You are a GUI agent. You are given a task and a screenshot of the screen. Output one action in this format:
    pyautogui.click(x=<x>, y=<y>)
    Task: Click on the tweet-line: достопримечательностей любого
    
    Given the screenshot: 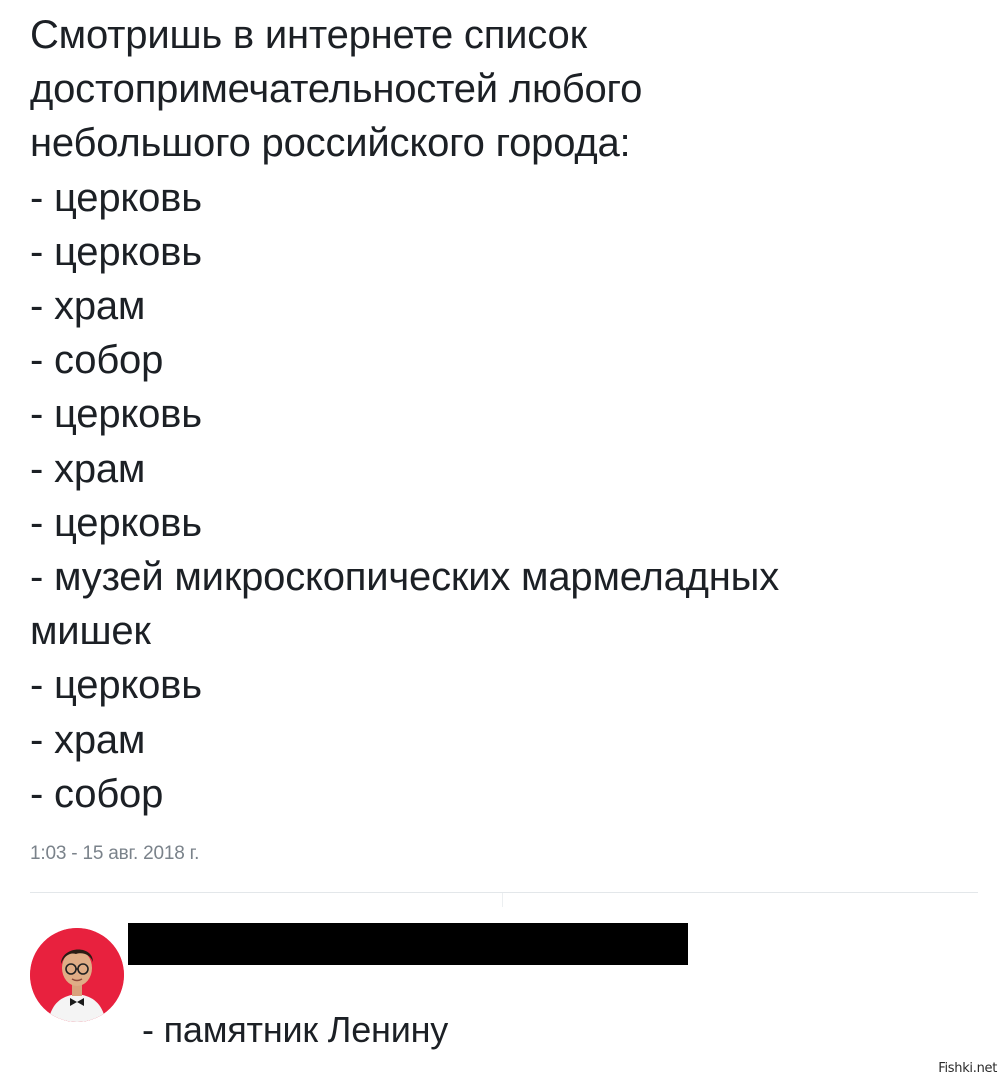 What is the action you would take?
    pyautogui.click(x=336, y=89)
    